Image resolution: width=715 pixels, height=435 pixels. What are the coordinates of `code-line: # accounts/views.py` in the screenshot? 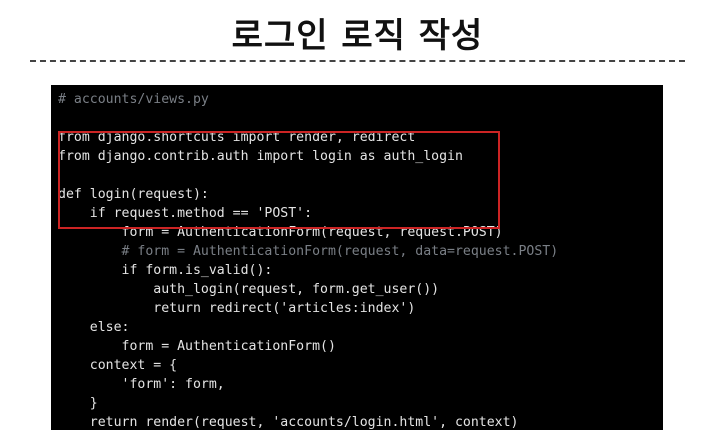 It's located at (133, 99).